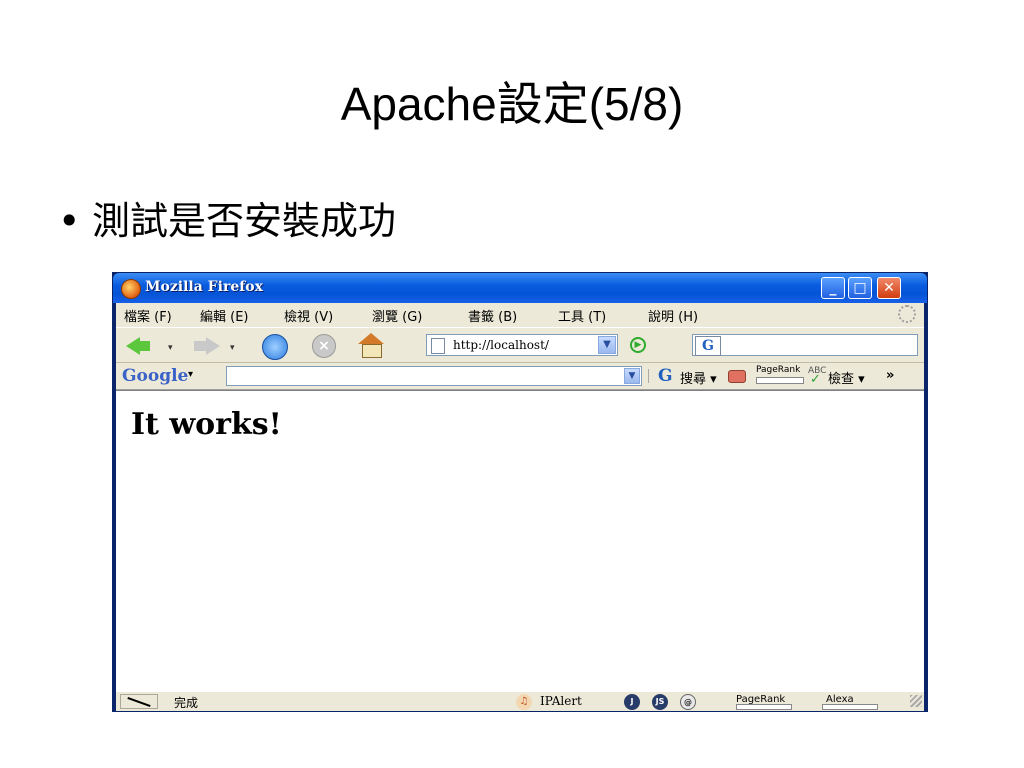 The width and height of the screenshot is (1024, 768). I want to click on highlight-icon, so click(737, 376).